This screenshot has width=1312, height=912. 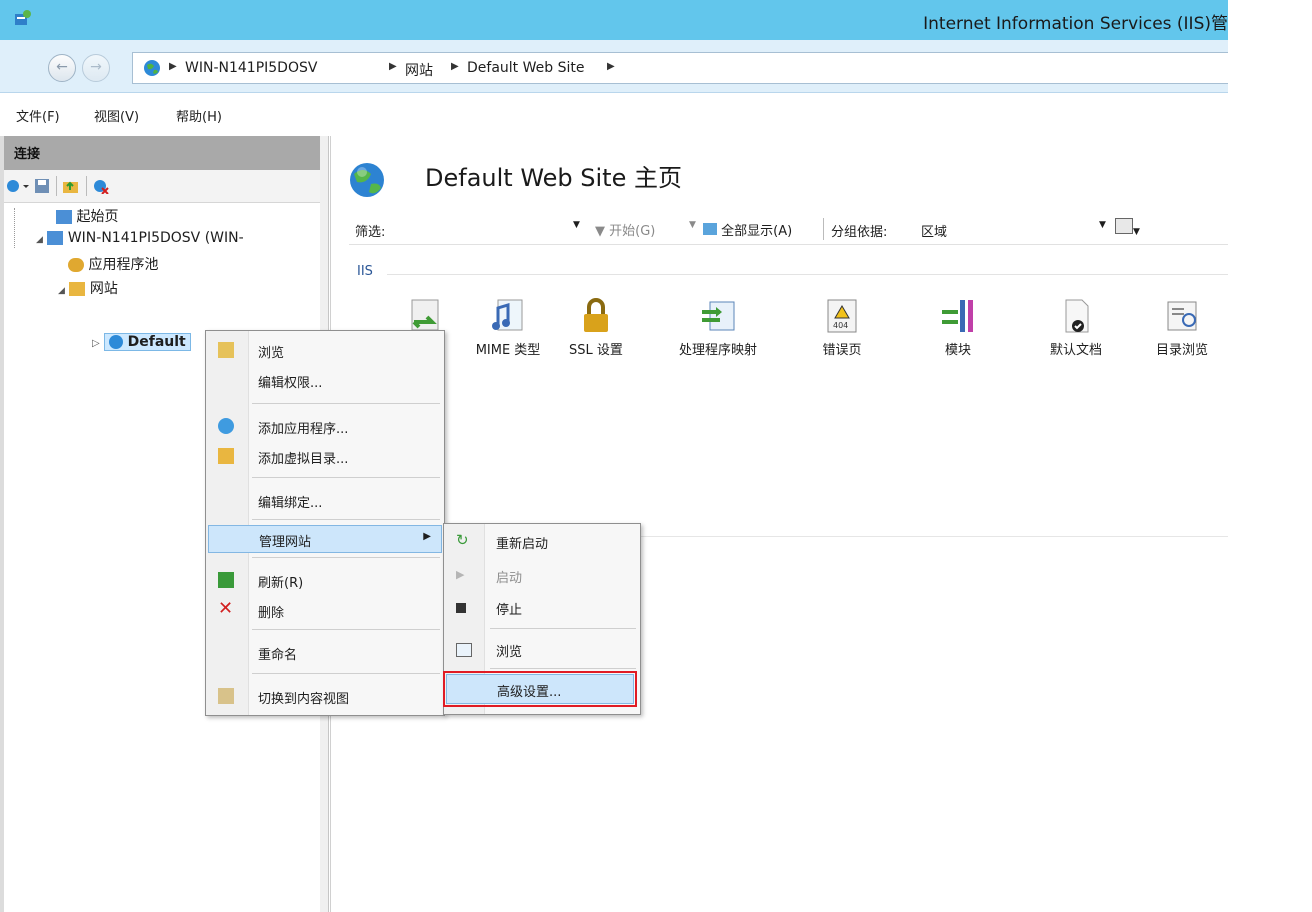 I want to click on feature-default-document: 默认文档, so click(x=1076, y=328).